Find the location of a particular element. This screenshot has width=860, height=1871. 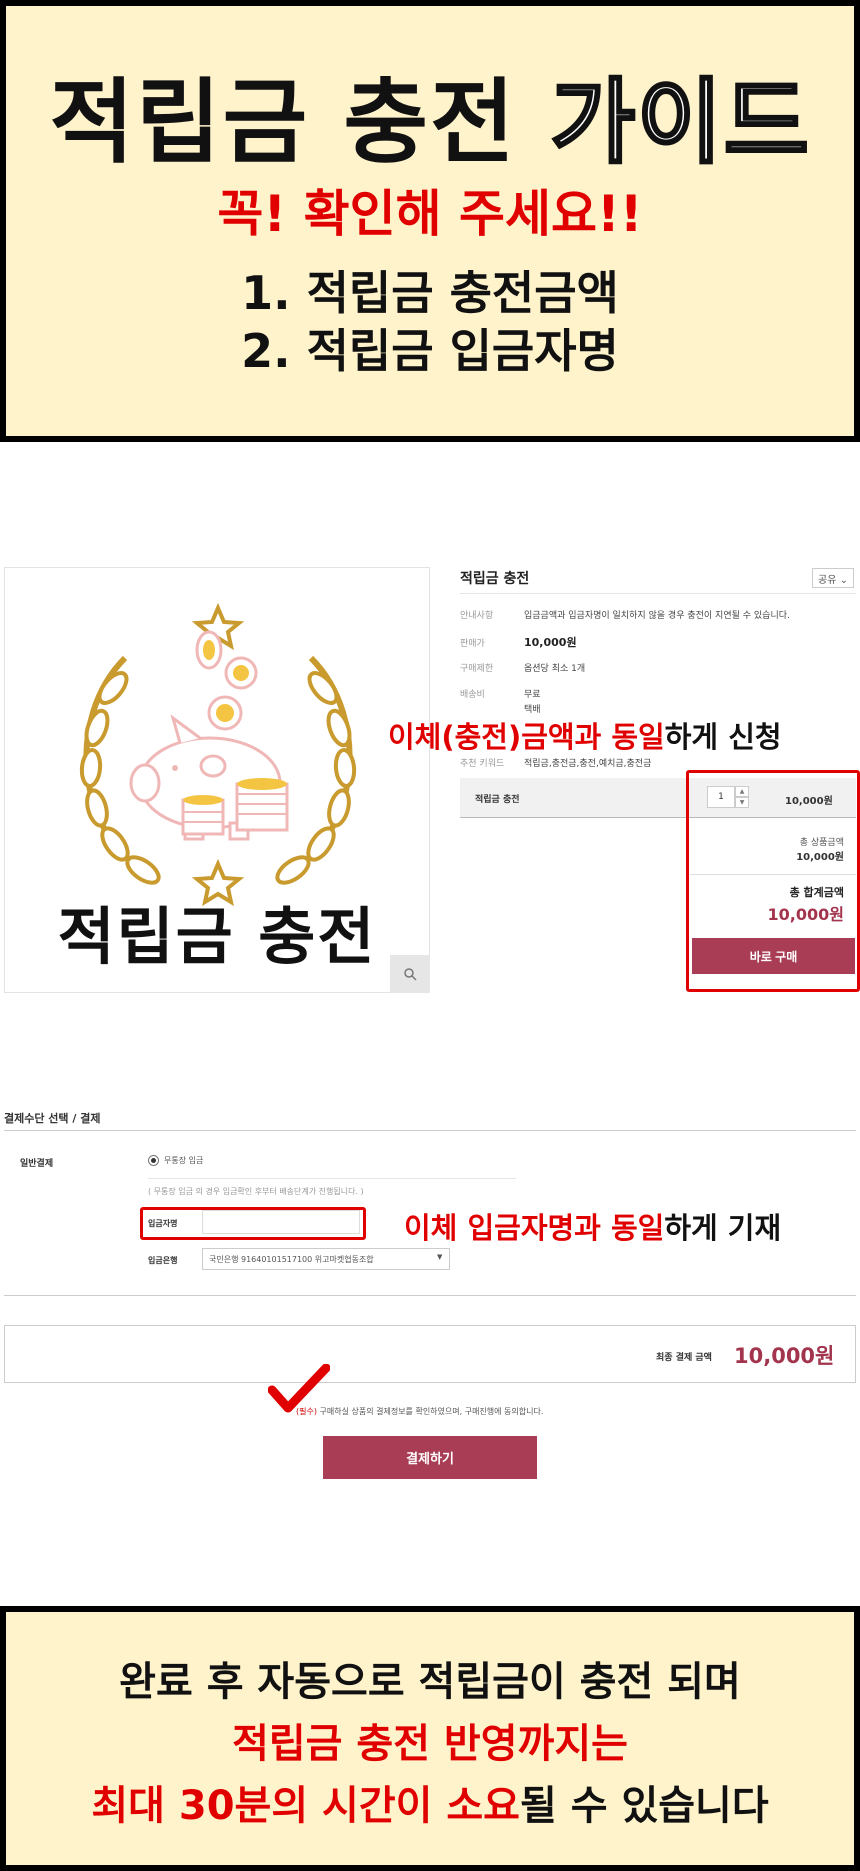

guide-title-outline: 가이드 is located at coordinates (680, 123).